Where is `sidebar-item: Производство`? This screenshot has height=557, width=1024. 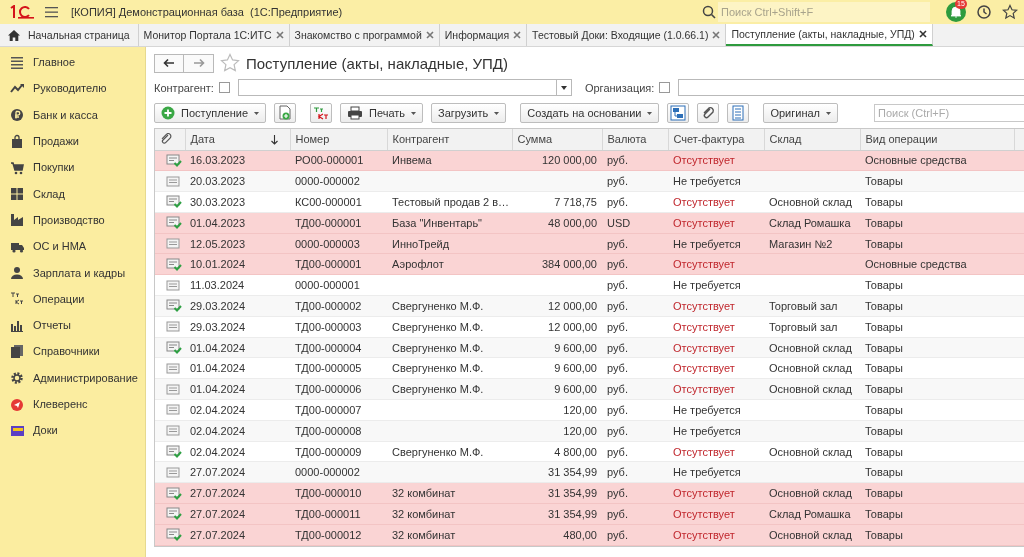 sidebar-item: Производство is located at coordinates (72, 220).